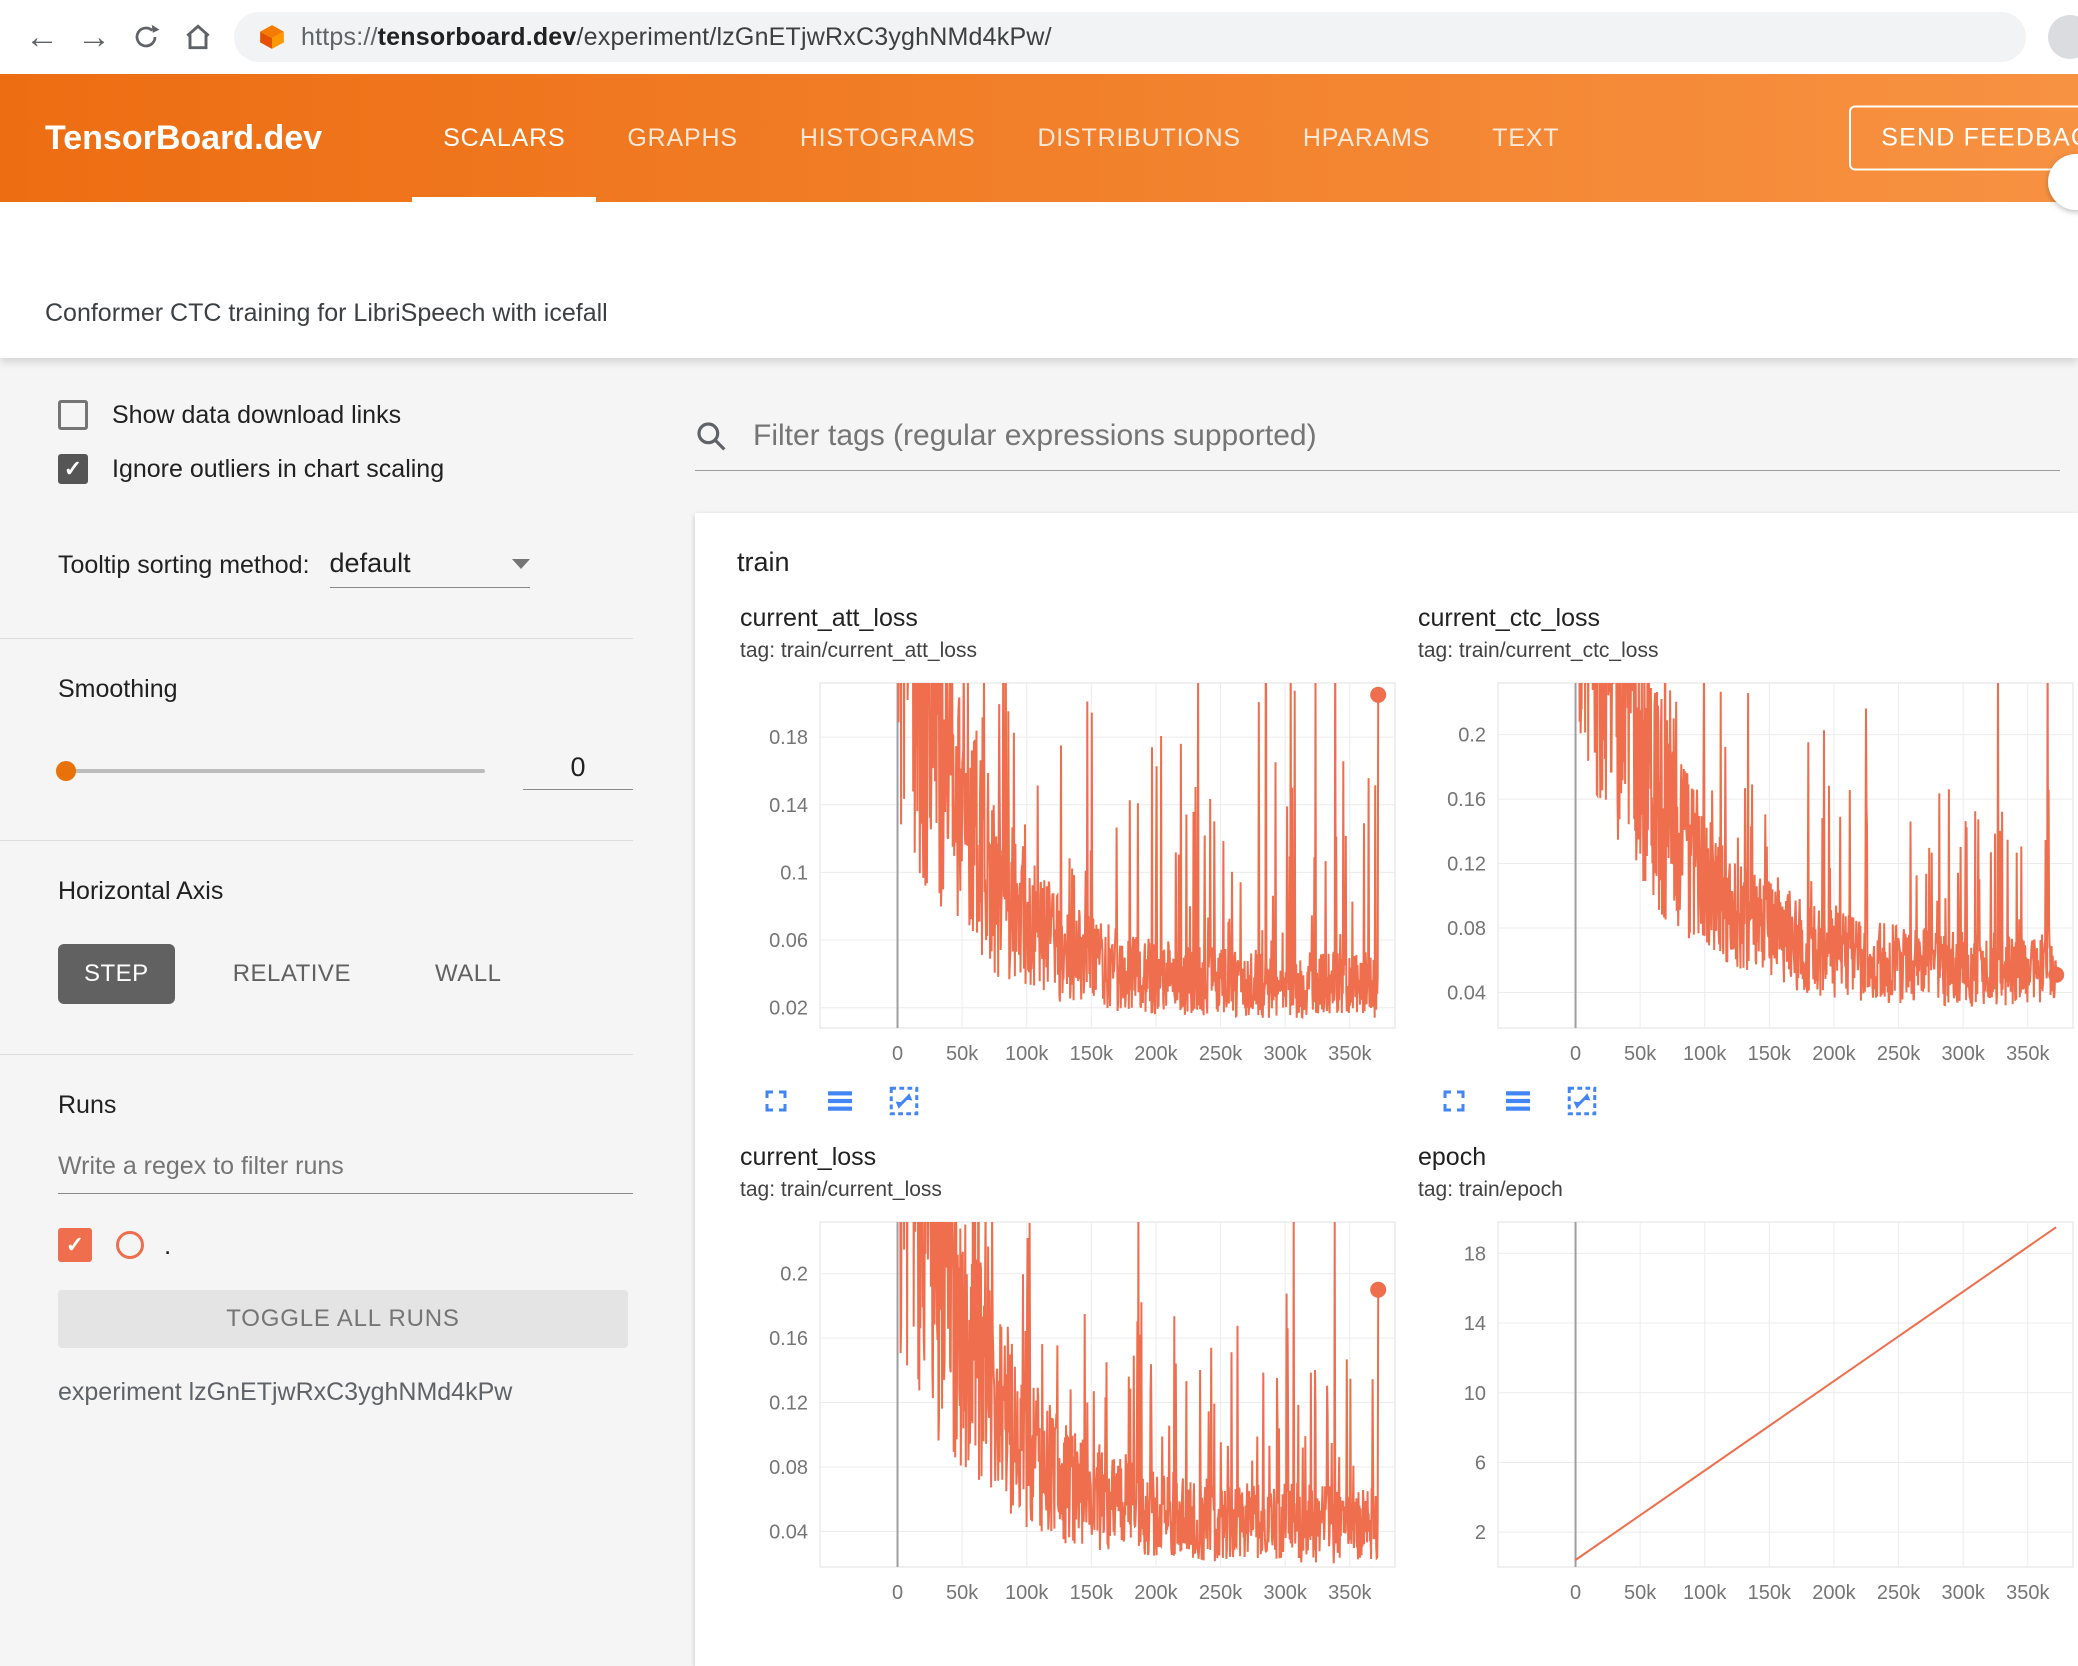 The height and width of the screenshot is (1666, 2078). What do you see at coordinates (1538, 650) in the screenshot?
I see `chart-tag: tag: train/current_ctc_loss` at bounding box center [1538, 650].